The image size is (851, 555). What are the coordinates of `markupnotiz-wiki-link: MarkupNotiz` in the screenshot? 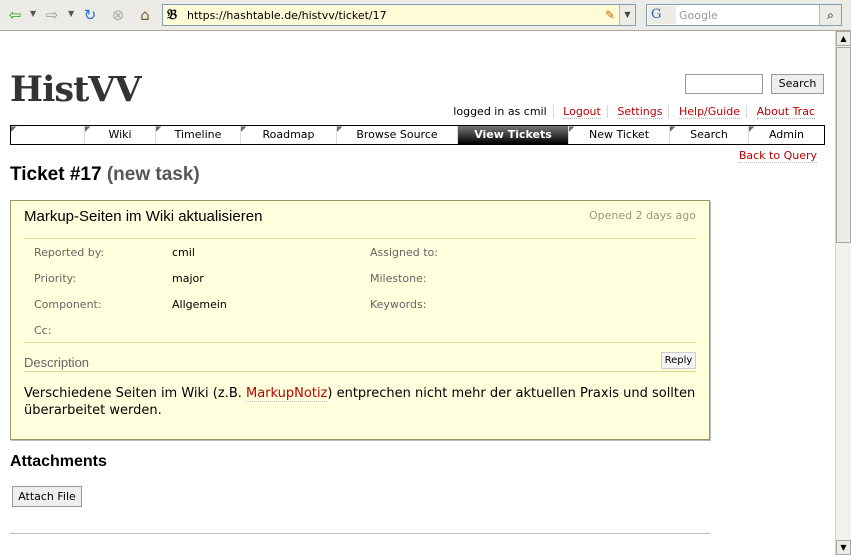 It's located at (287, 394).